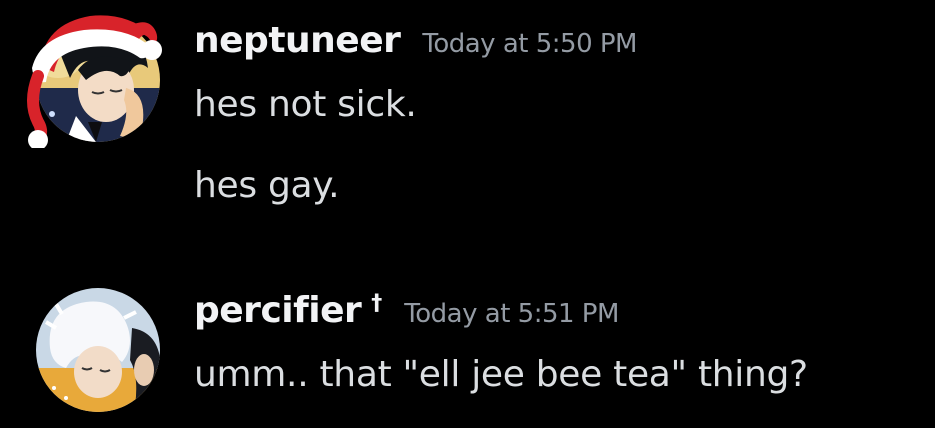 The height and width of the screenshot is (428, 935). I want to click on user-badge: †, so click(376, 303).